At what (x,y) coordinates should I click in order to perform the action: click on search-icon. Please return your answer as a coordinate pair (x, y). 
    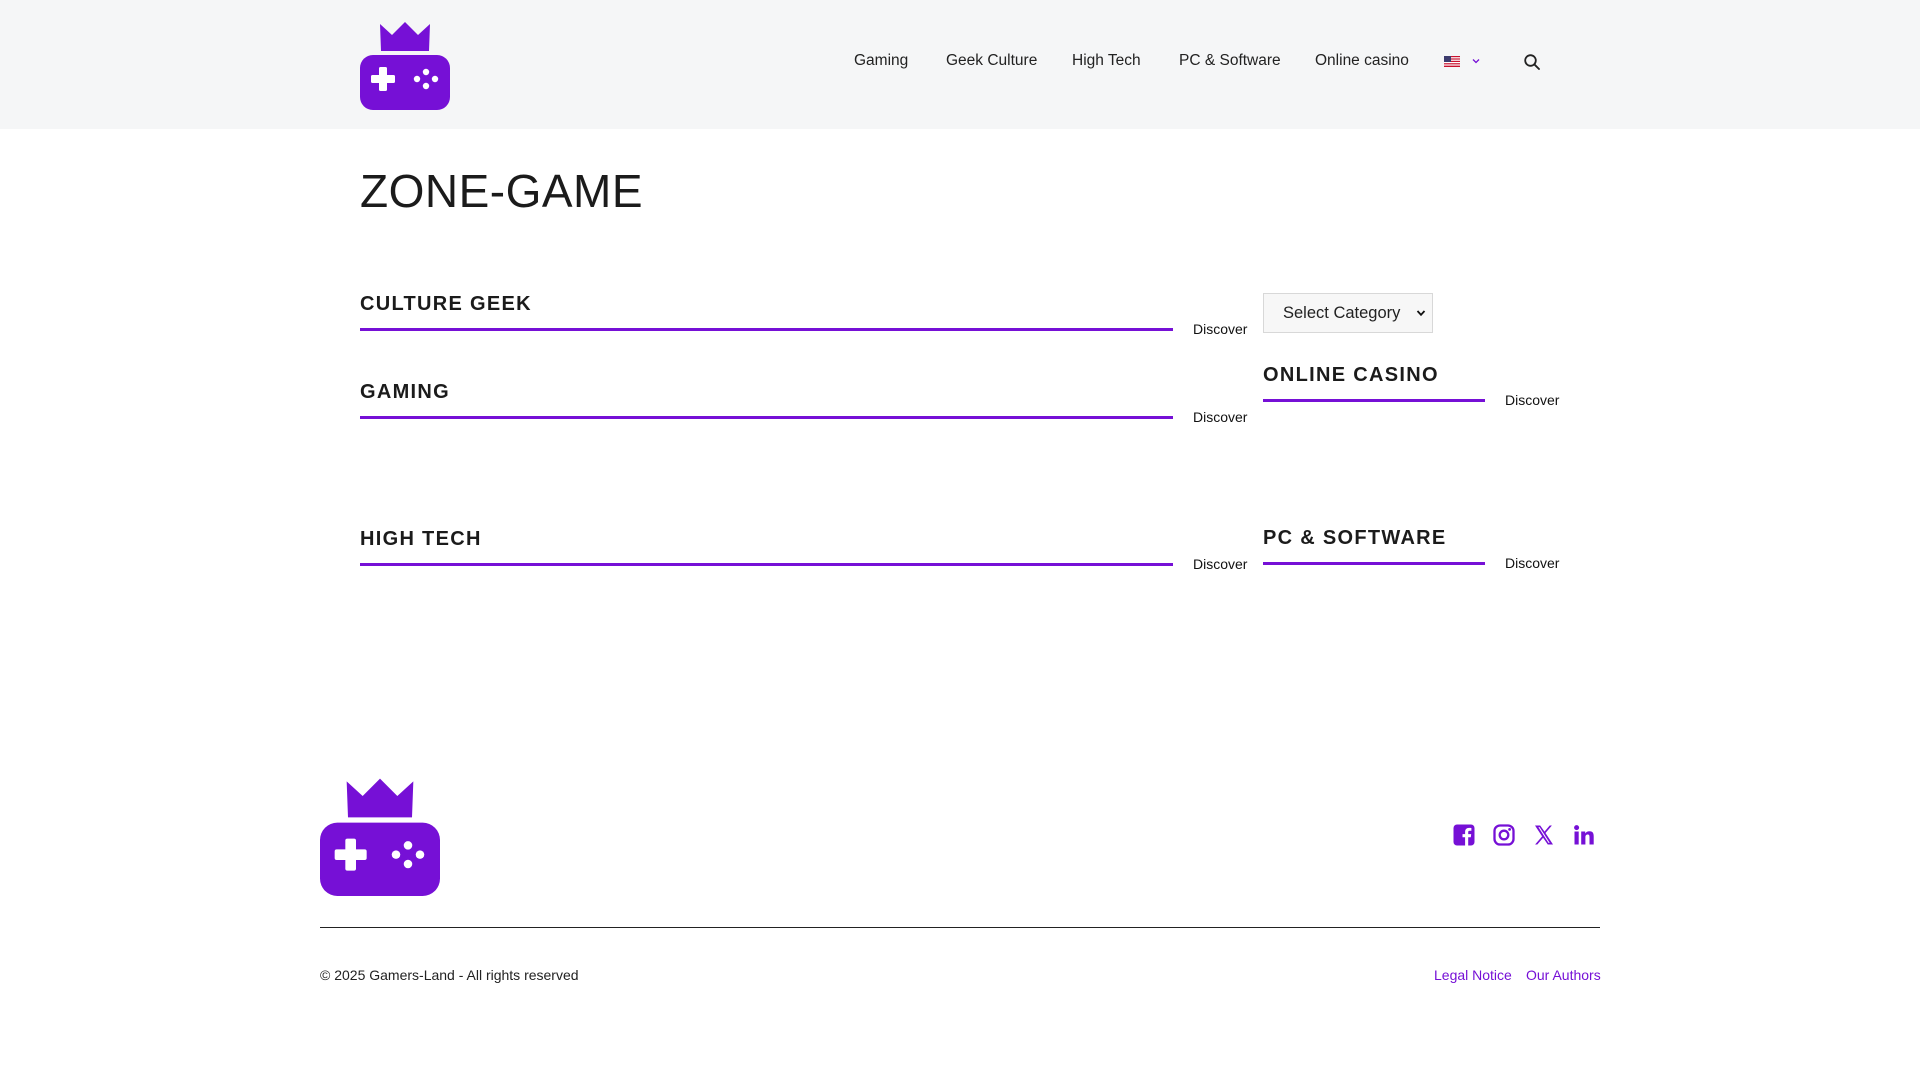
    Looking at the image, I should click on (1532, 62).